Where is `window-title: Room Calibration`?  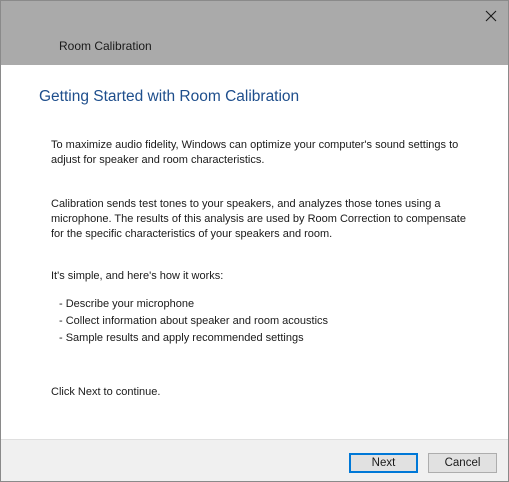
window-title: Room Calibration is located at coordinates (105, 46).